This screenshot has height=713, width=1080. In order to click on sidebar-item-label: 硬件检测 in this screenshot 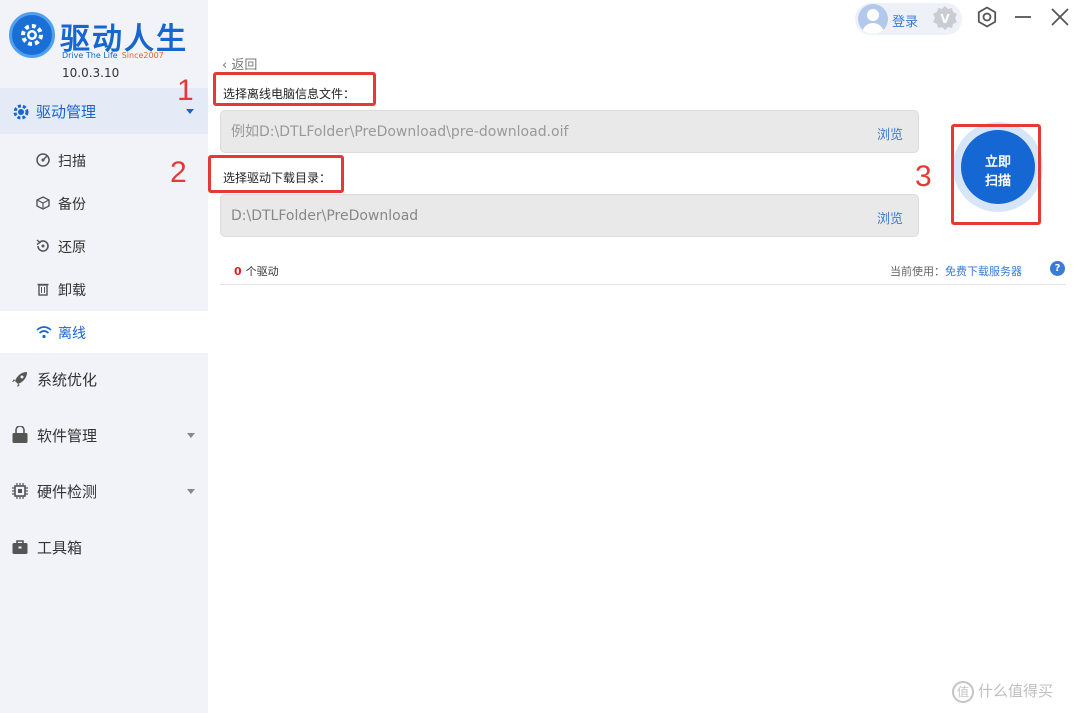, I will do `click(67, 492)`.